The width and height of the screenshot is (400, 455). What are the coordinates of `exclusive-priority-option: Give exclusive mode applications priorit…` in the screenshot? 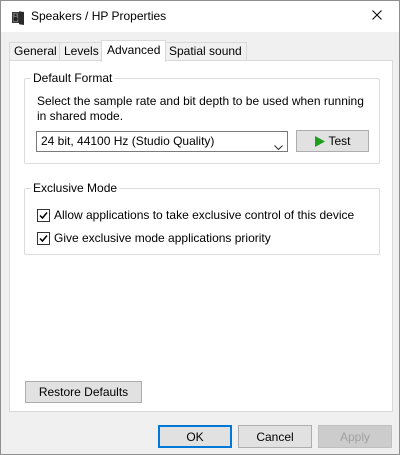 It's located at (154, 238).